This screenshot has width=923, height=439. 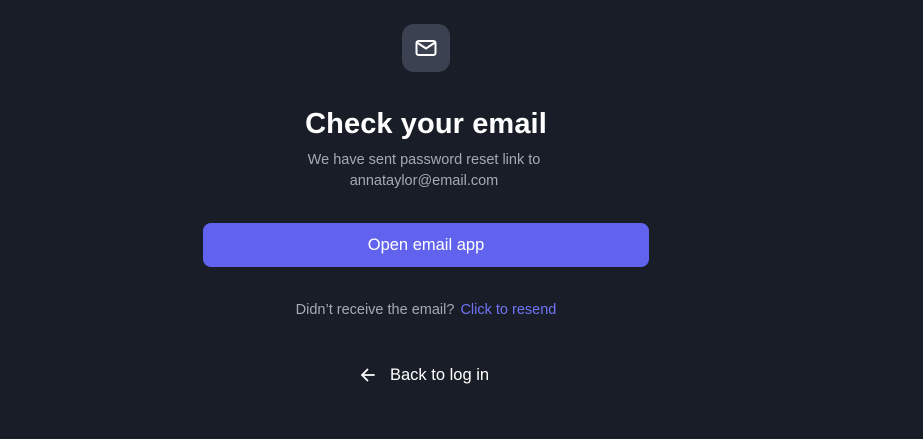 I want to click on mail-icon, so click(x=426, y=48).